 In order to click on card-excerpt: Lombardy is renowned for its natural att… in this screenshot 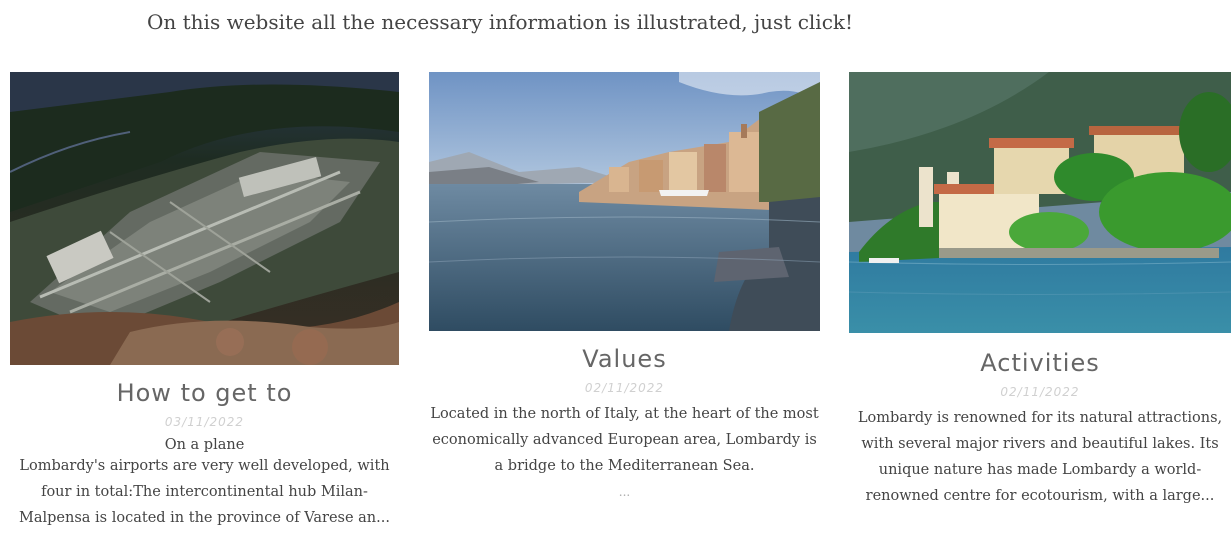, I will do `click(1040, 457)`.